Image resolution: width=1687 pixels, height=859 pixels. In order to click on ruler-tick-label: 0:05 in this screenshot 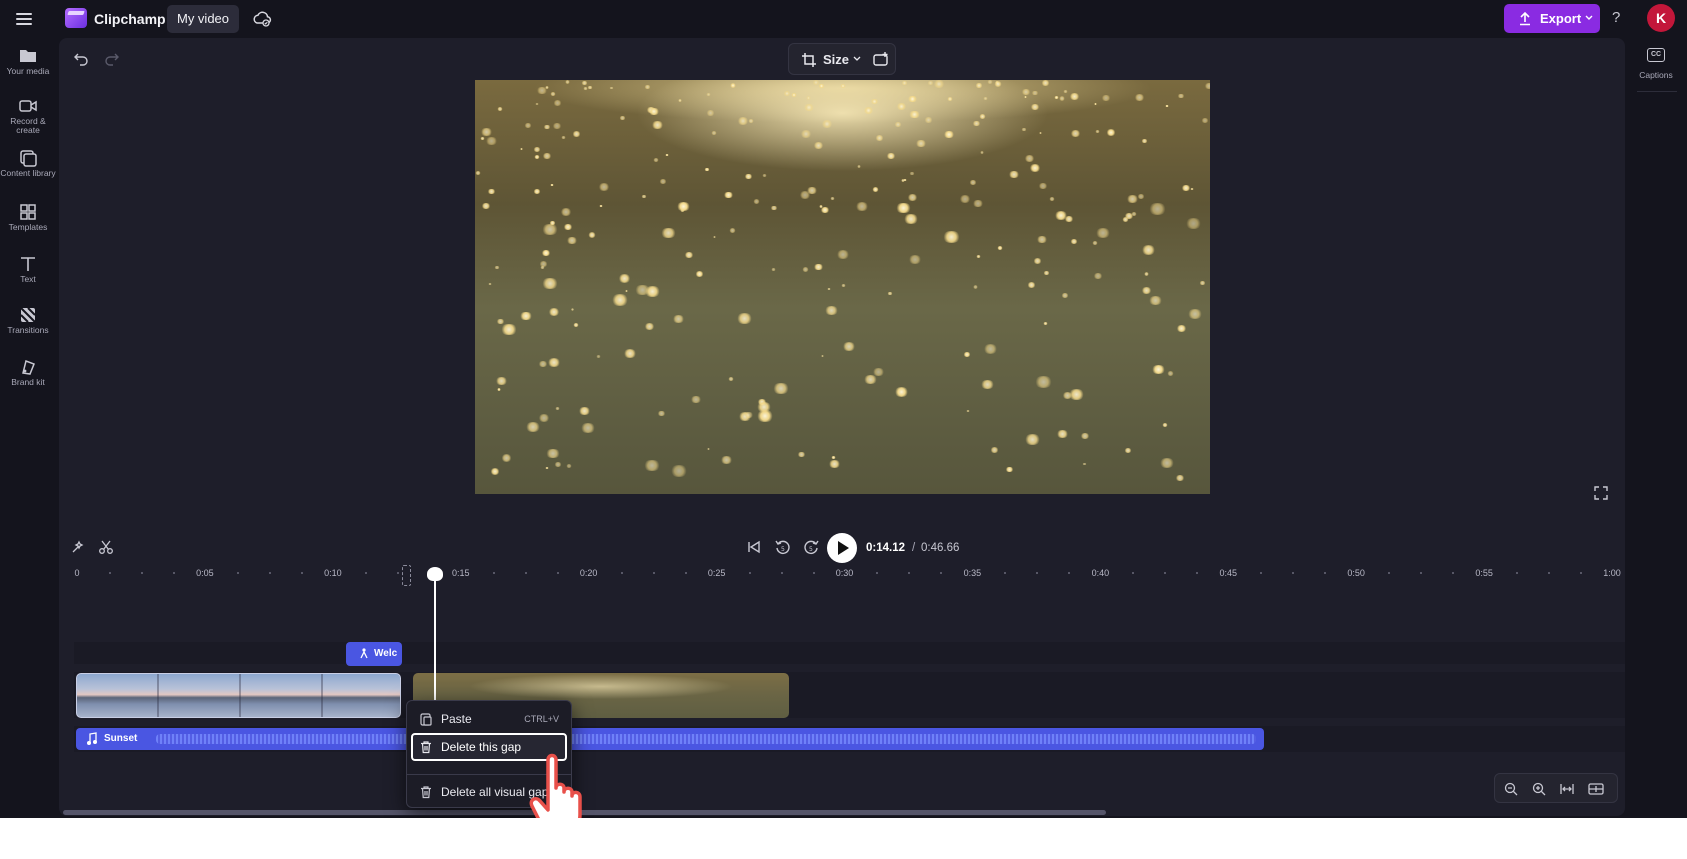, I will do `click(205, 573)`.